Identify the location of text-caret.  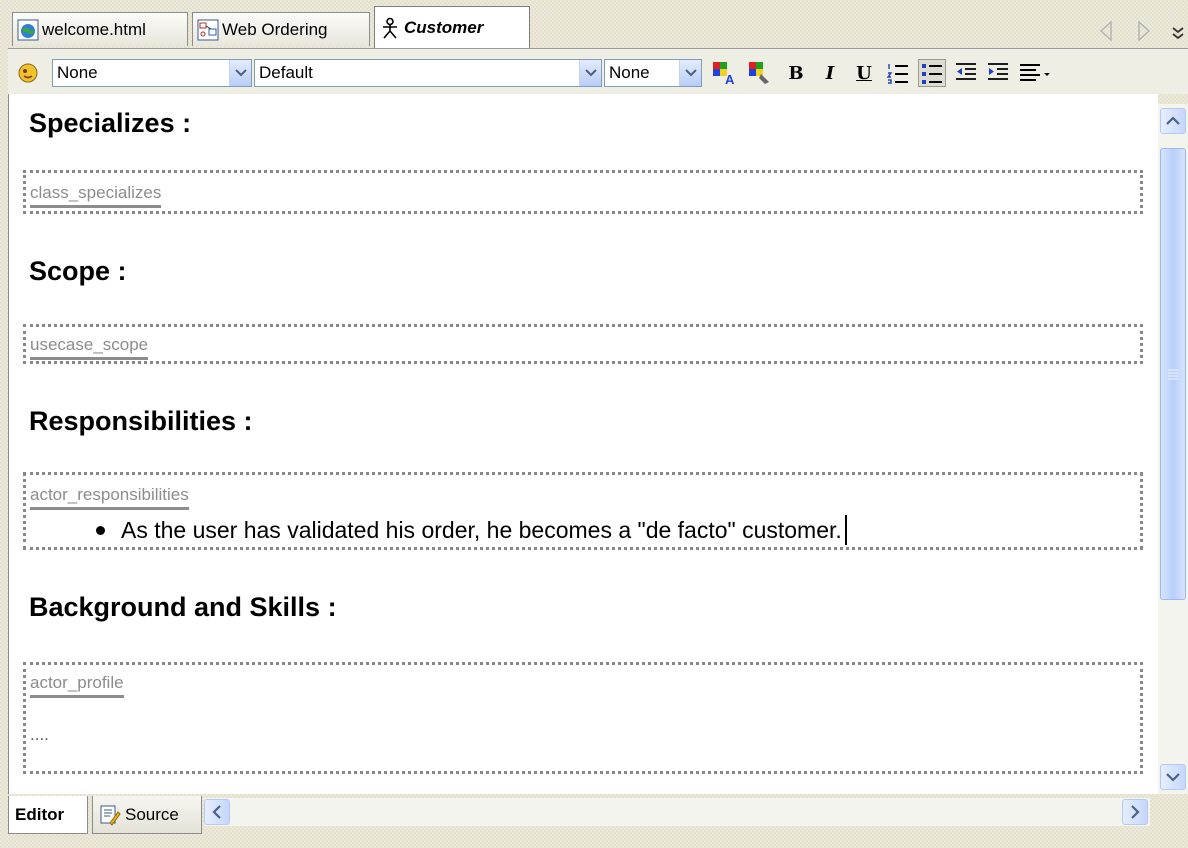
(845, 530).